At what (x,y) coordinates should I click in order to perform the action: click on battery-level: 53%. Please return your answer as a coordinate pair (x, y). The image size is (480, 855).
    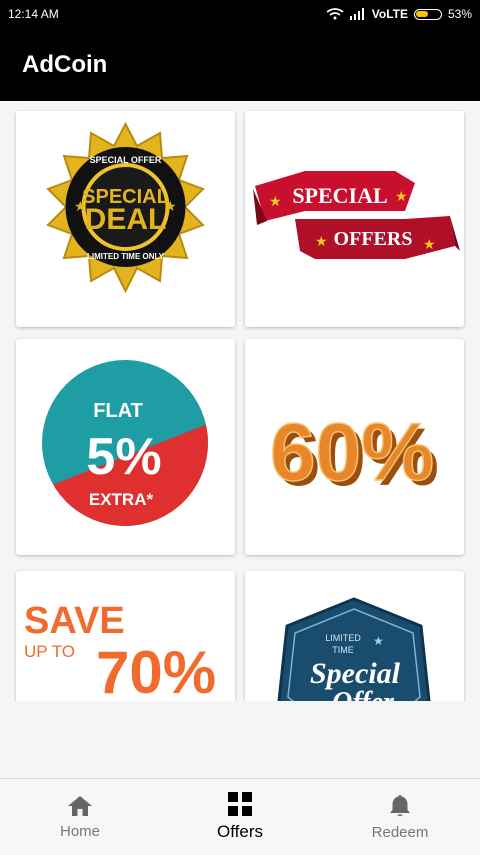
    Looking at the image, I should click on (459, 14).